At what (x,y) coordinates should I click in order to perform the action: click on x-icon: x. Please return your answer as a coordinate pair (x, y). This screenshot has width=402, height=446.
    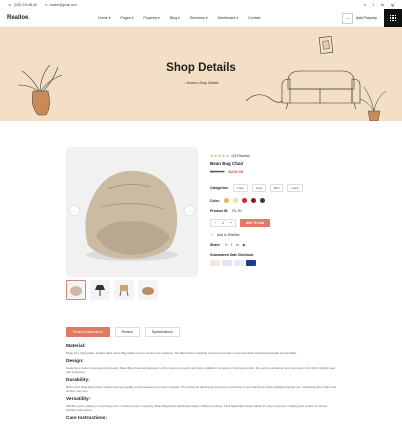
    Looking at the image, I should click on (365, 4).